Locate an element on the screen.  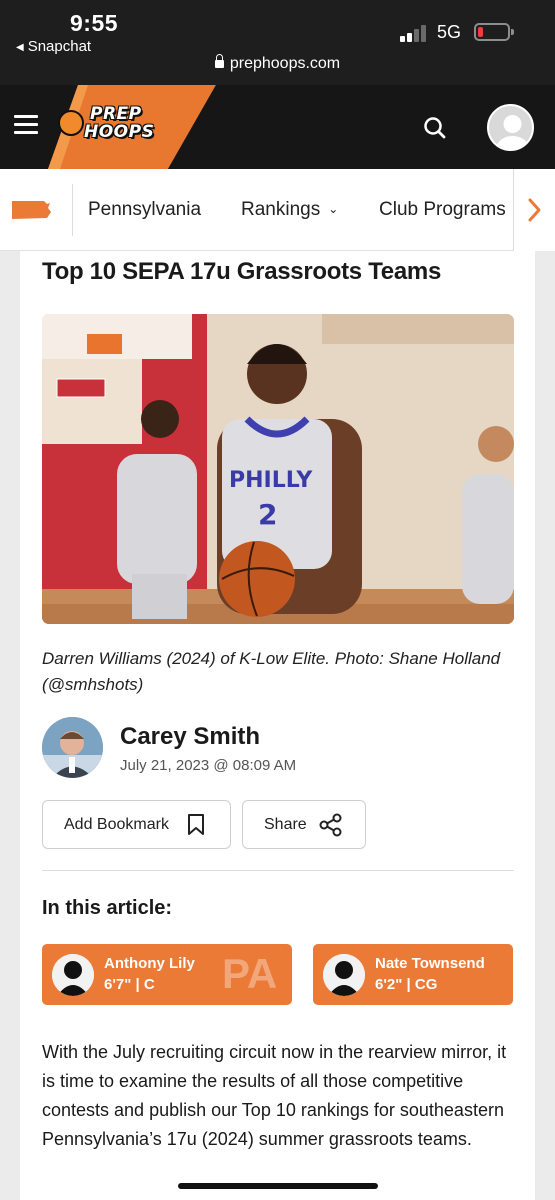
nav-scroll-right-button is located at coordinates (534, 210).